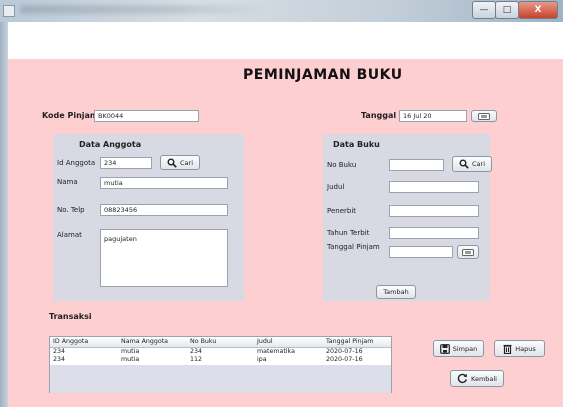 This screenshot has height=407, width=563. I want to click on cell-no-buku: 234, so click(196, 351).